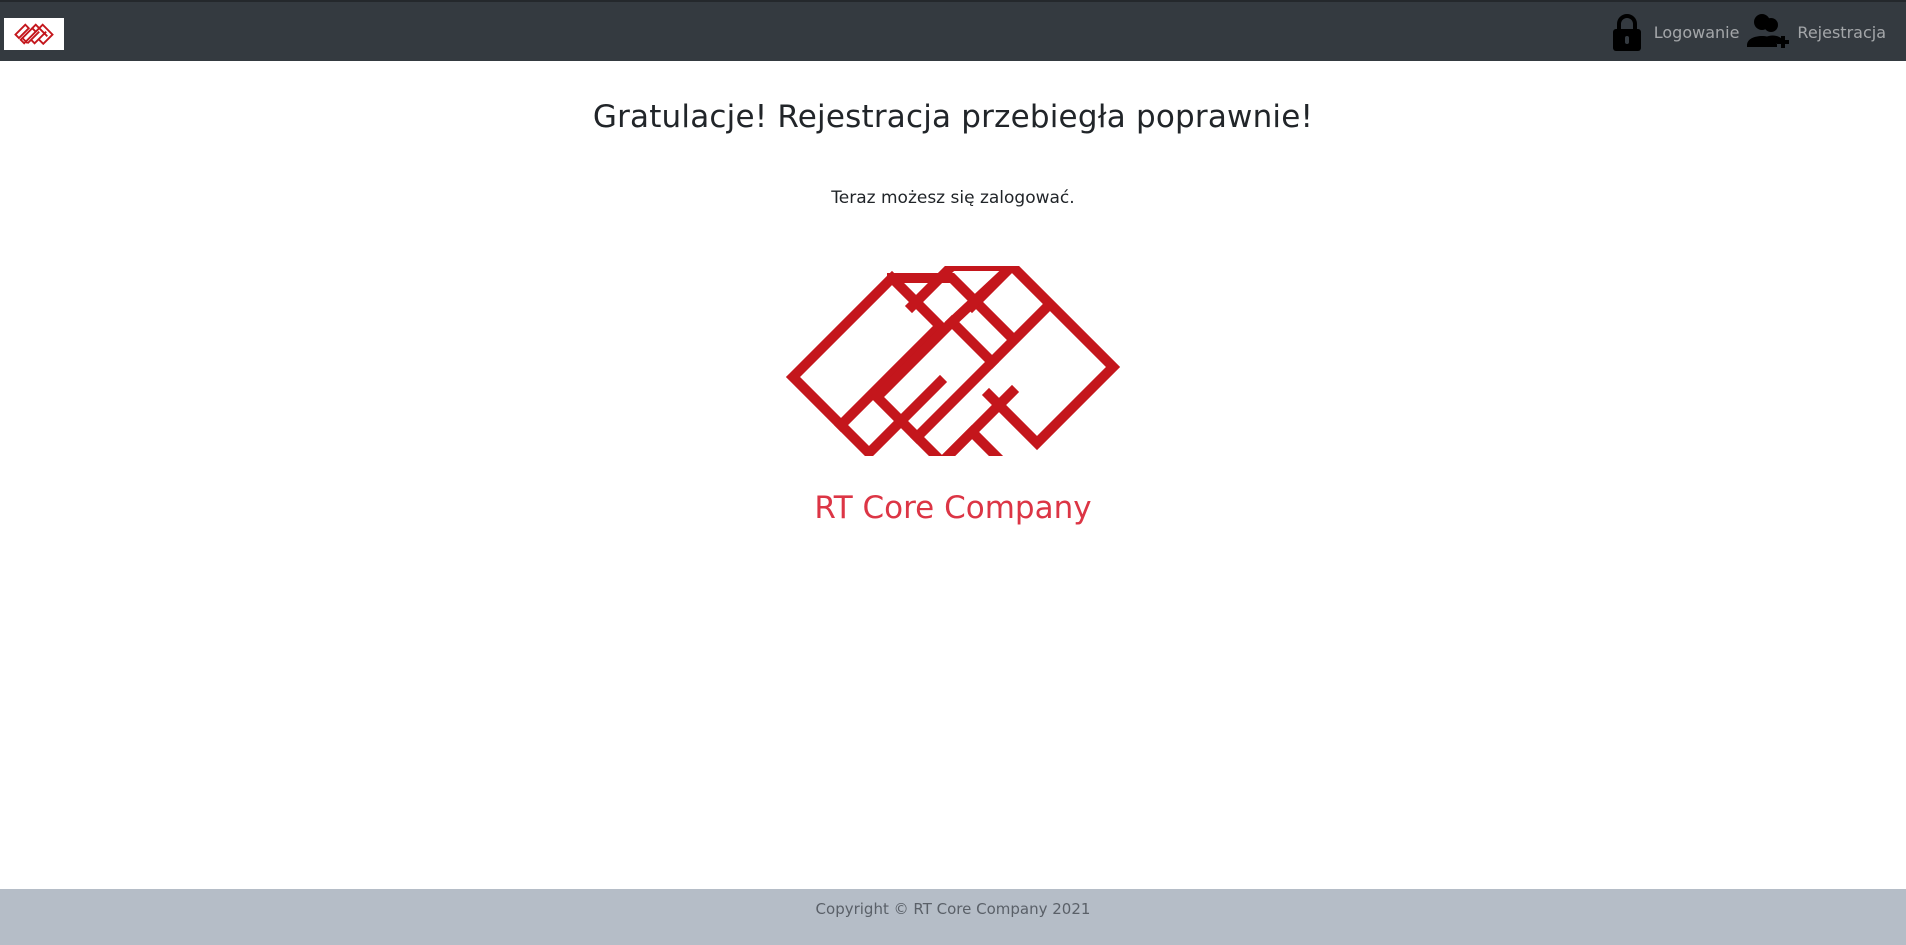 The height and width of the screenshot is (945, 1906). I want to click on footer: Copyright © RT Core Company 2021, so click(953, 917).